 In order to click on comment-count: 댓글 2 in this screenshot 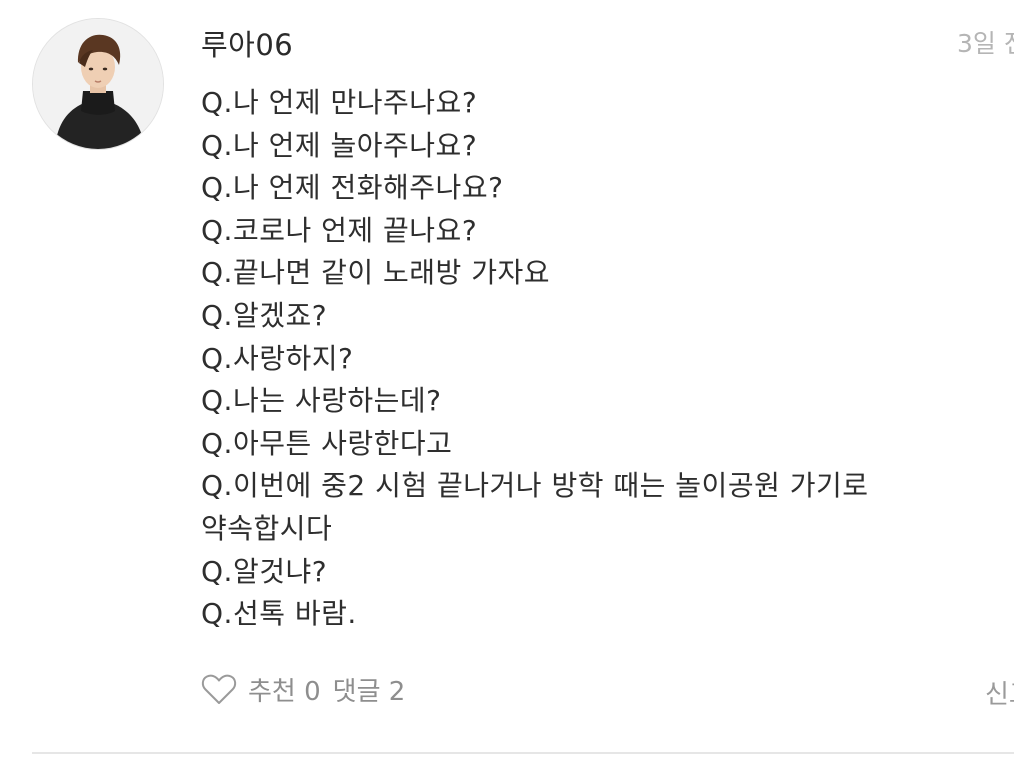, I will do `click(369, 689)`.